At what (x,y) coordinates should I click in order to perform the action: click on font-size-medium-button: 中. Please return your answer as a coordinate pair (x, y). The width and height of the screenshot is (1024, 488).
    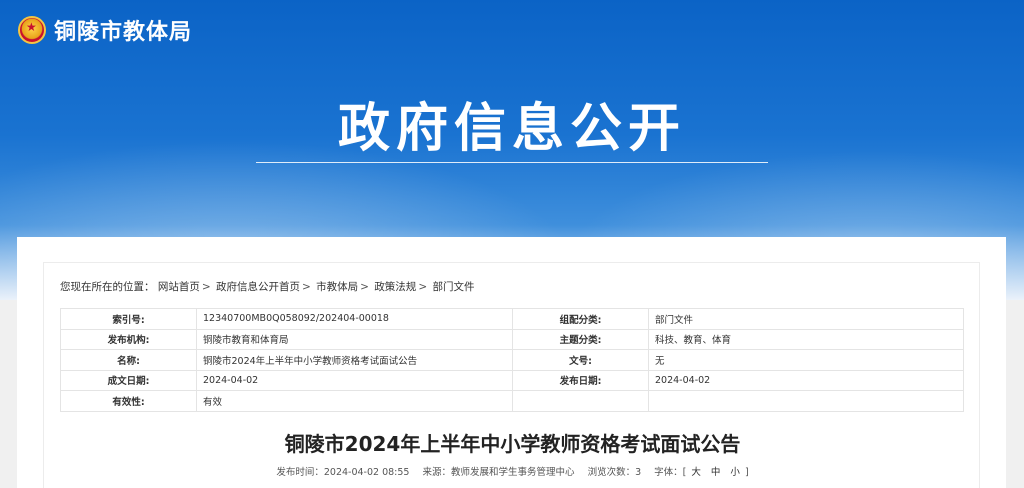
    Looking at the image, I should click on (716, 472).